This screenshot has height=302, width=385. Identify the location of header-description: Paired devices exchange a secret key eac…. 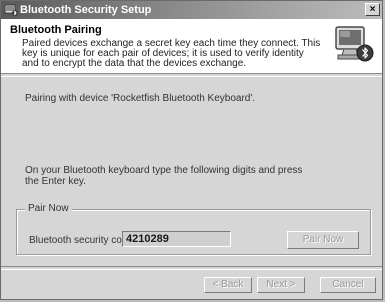
(171, 53).